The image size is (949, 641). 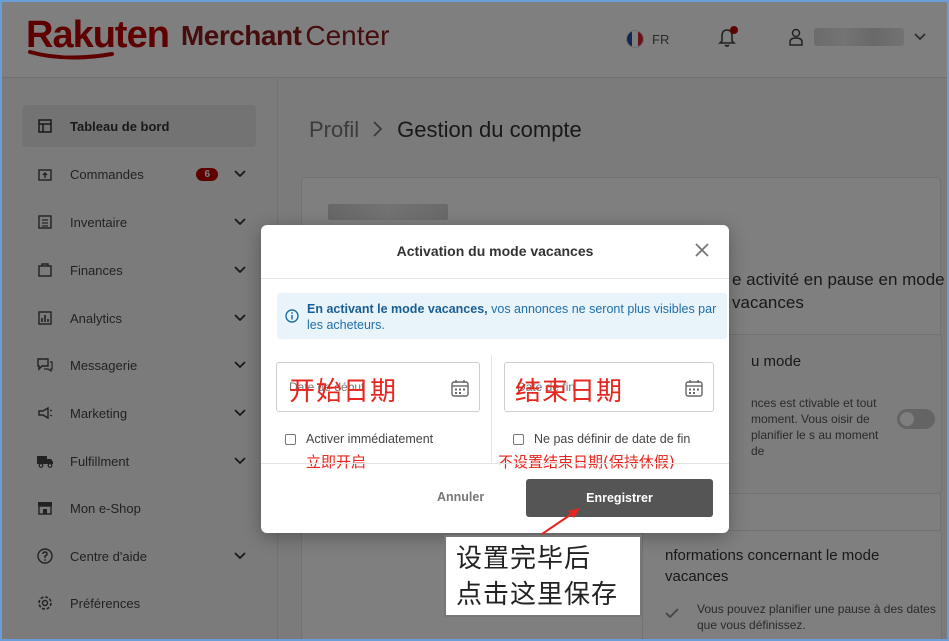 I want to click on activate-immediately-option: Activer immédiatement, so click(x=359, y=439).